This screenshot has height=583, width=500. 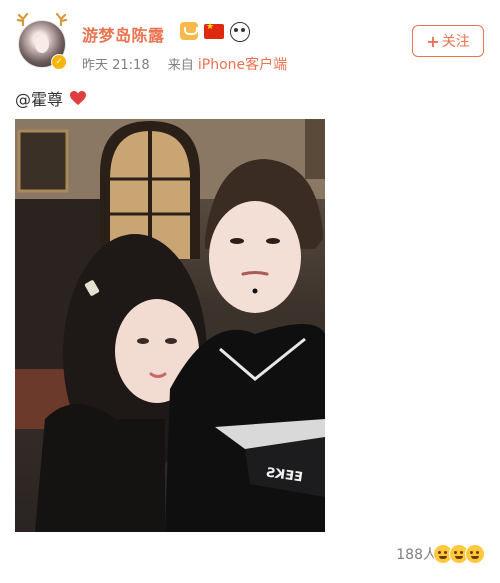 I want to click on likes-summary: 188人, so click(x=440, y=554).